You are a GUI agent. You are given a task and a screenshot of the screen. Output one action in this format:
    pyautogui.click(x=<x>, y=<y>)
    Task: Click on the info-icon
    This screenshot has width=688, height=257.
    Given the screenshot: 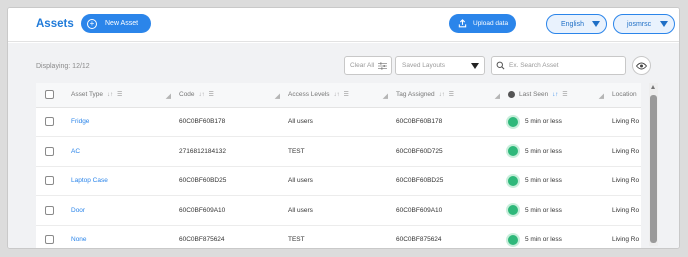 What is the action you would take?
    pyautogui.click(x=511, y=95)
    